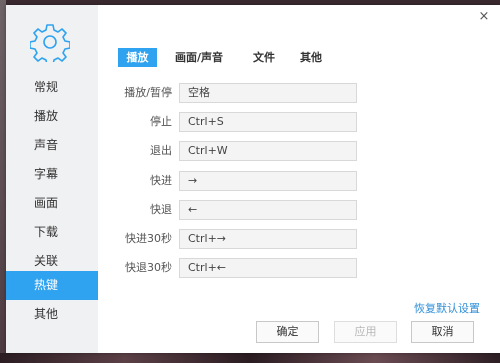  Describe the element at coordinates (365, 332) in the screenshot. I see `apply-button: 应用` at that location.